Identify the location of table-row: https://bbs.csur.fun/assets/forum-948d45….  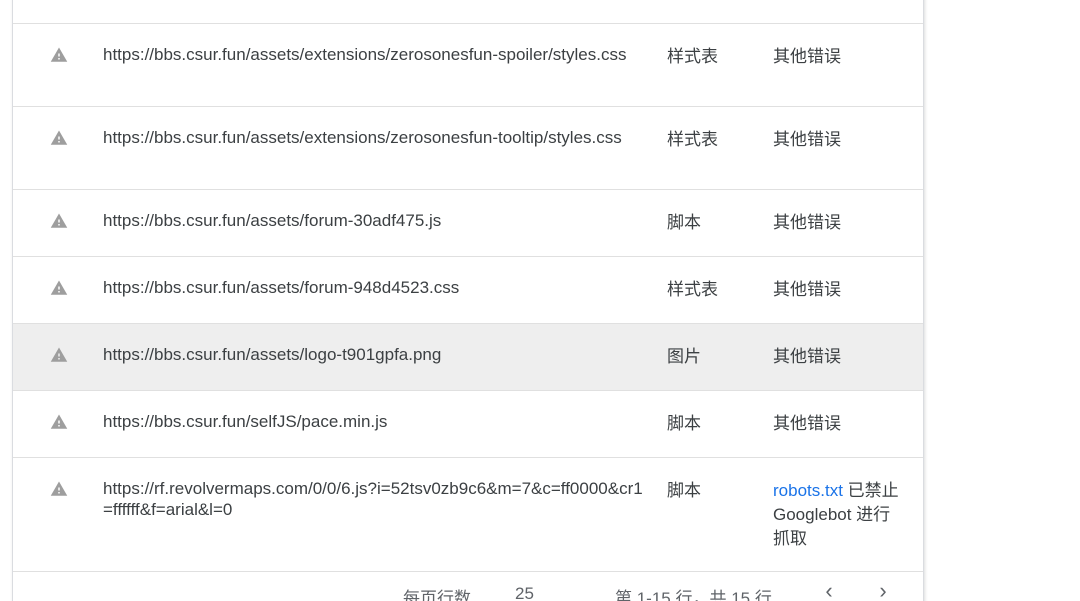
(468, 290).